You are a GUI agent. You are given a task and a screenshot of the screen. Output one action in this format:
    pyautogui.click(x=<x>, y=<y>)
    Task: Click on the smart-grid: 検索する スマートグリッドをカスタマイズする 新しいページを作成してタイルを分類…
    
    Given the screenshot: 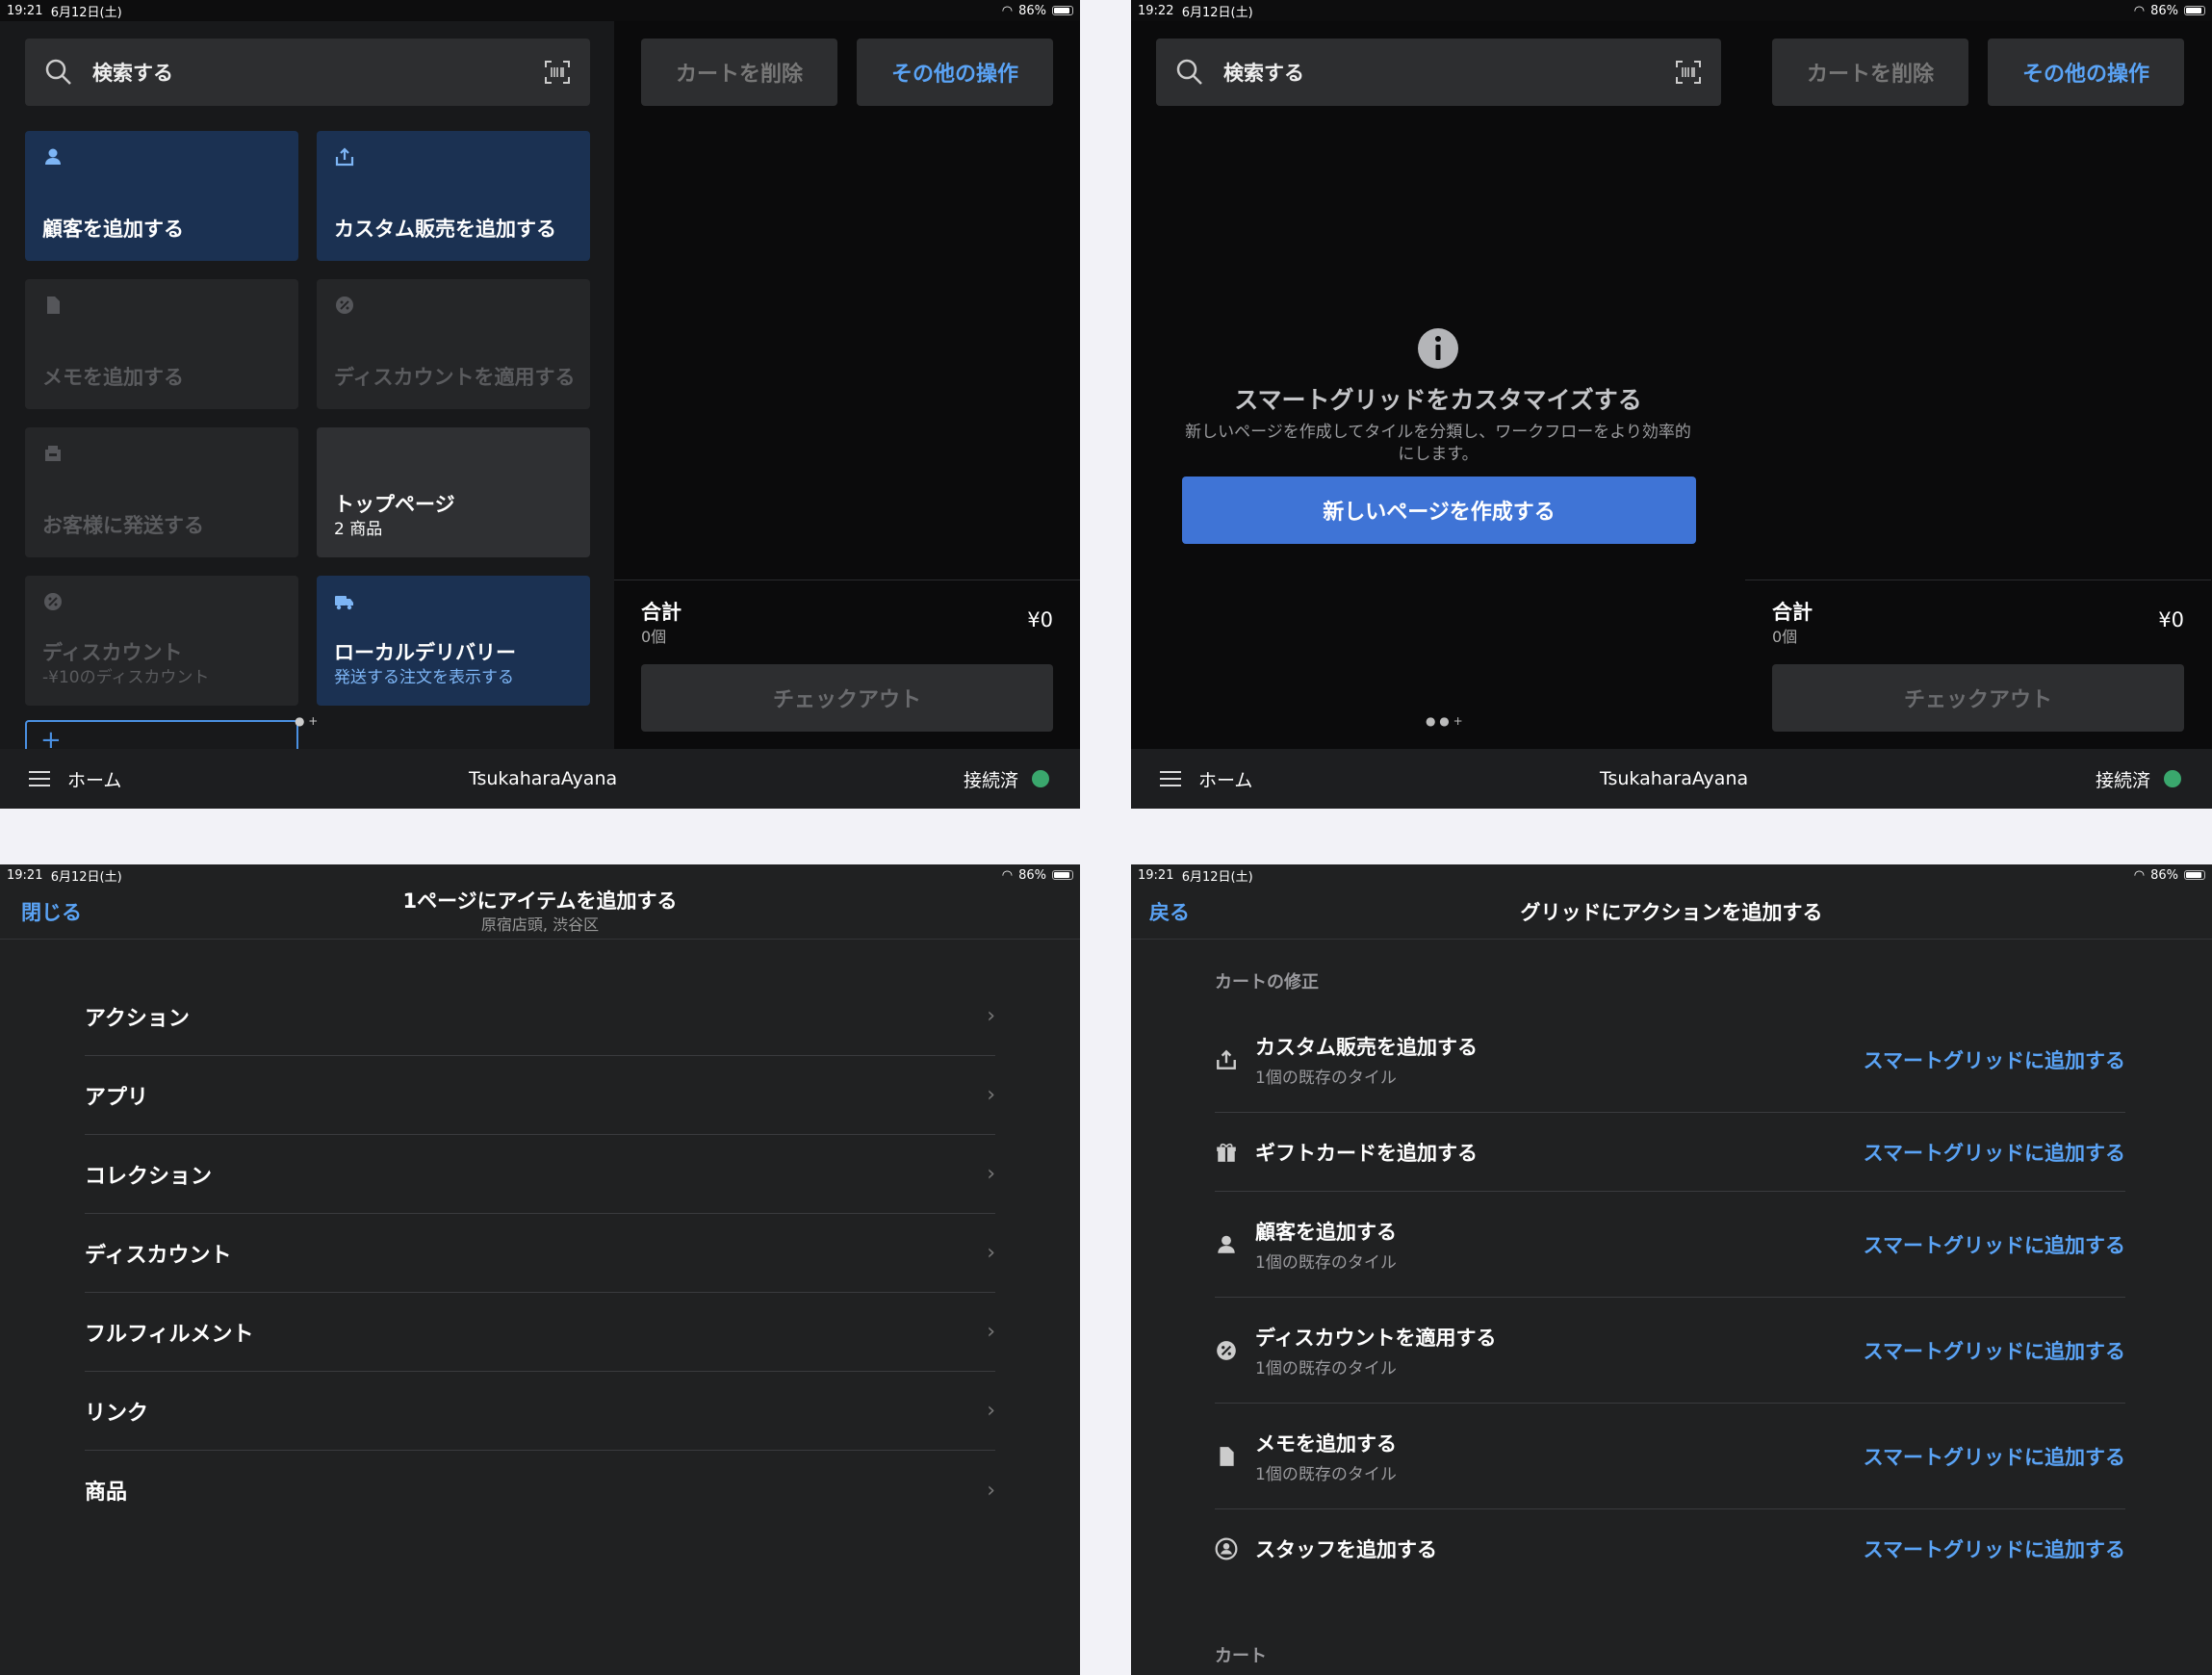 What is the action you would take?
    pyautogui.click(x=1438, y=385)
    